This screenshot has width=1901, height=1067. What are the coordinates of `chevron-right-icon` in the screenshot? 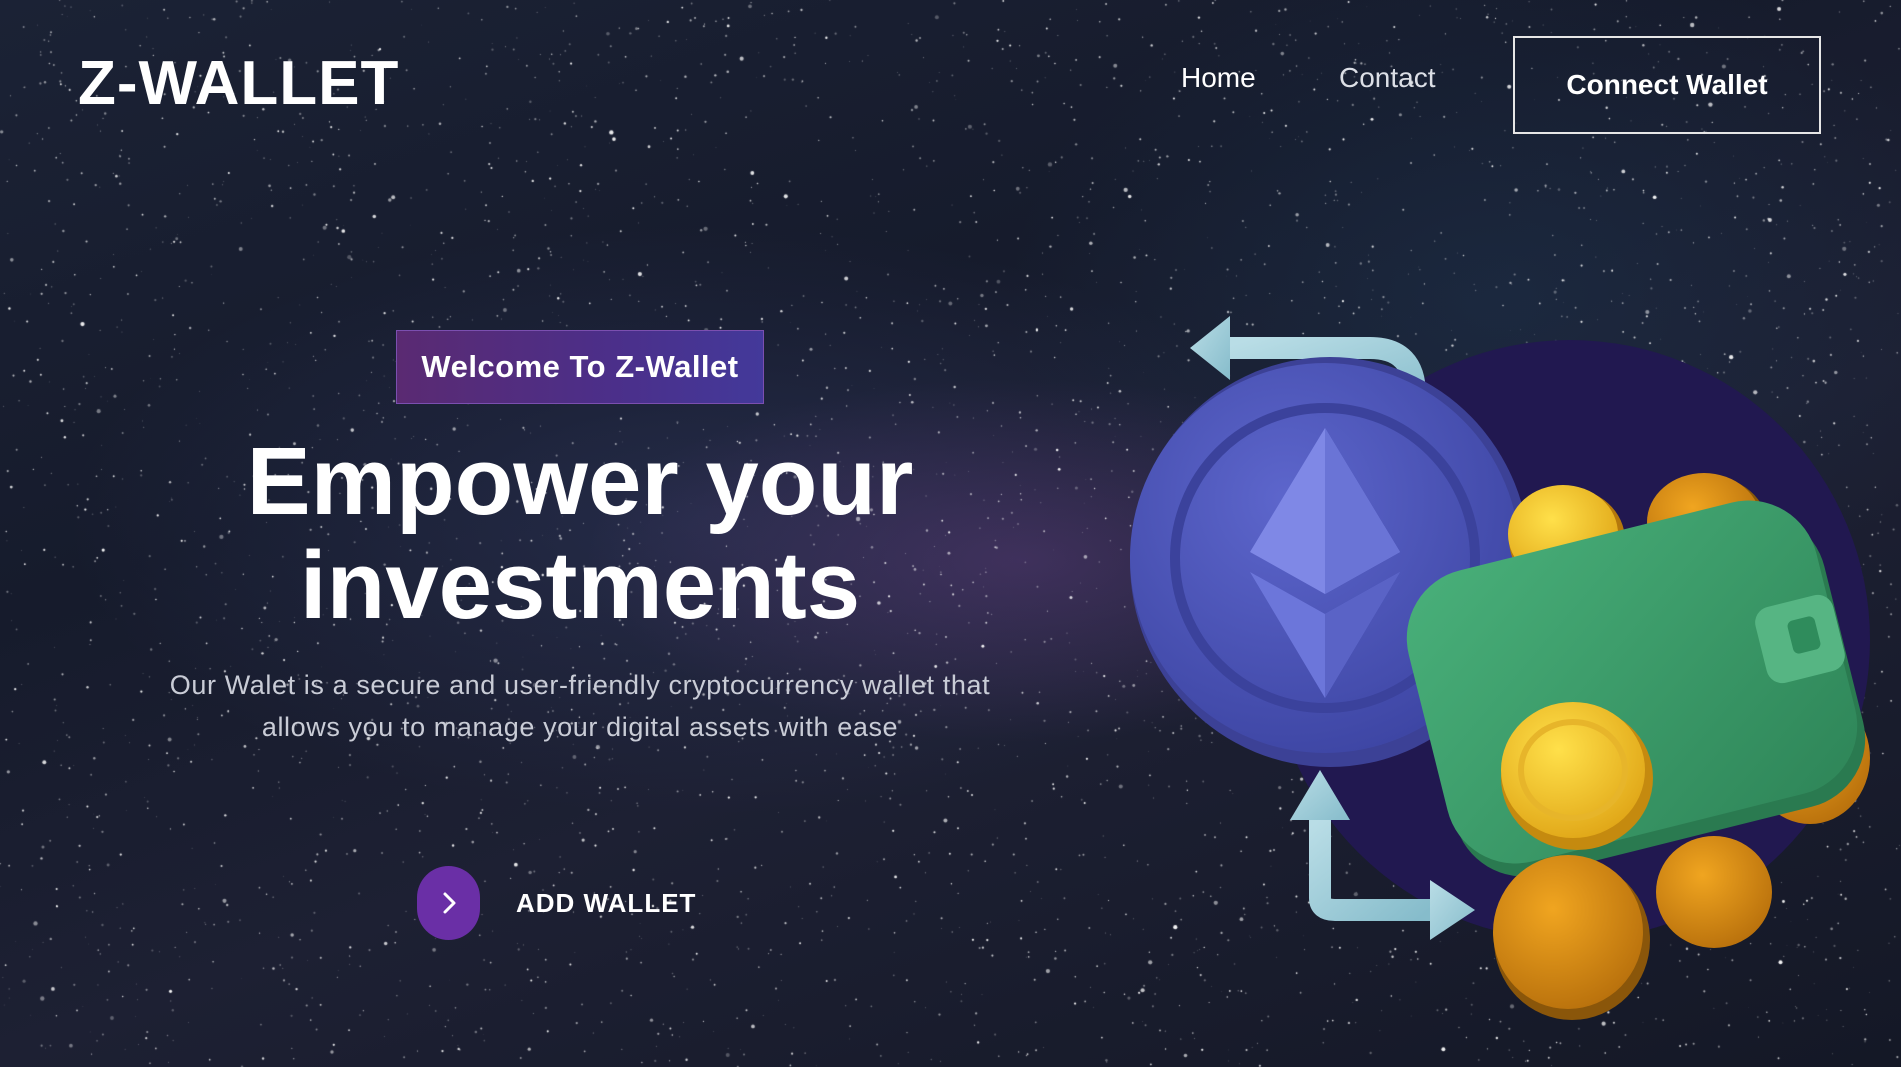 It's located at (449, 903).